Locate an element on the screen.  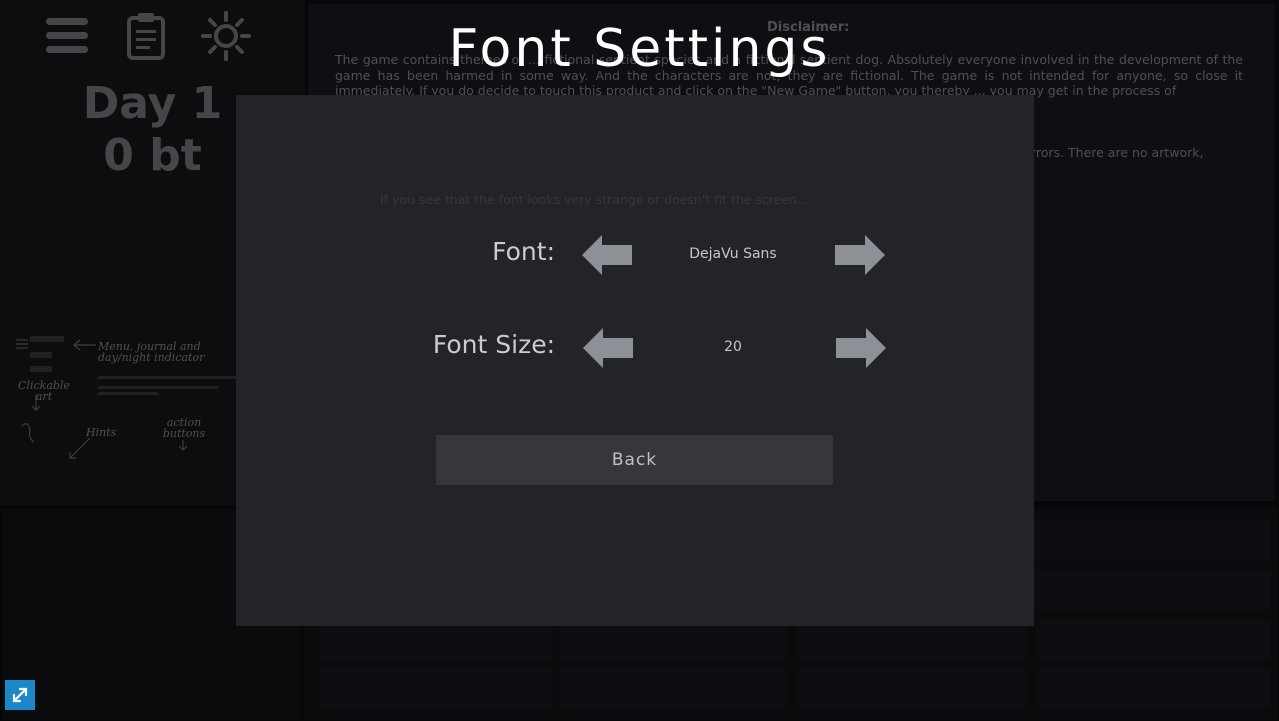
dialog-title: Font Settings is located at coordinates (639, 49).